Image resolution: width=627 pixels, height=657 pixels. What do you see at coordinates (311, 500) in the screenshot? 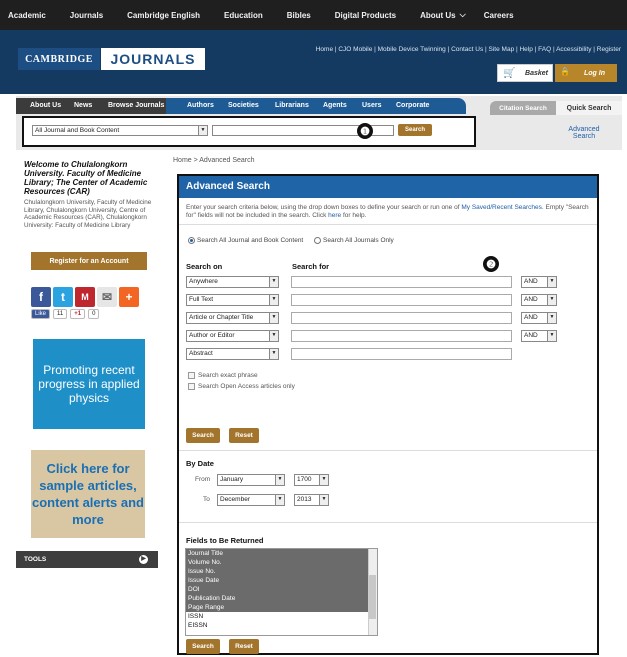
I see `to-year-select: 2013 ▼` at bounding box center [311, 500].